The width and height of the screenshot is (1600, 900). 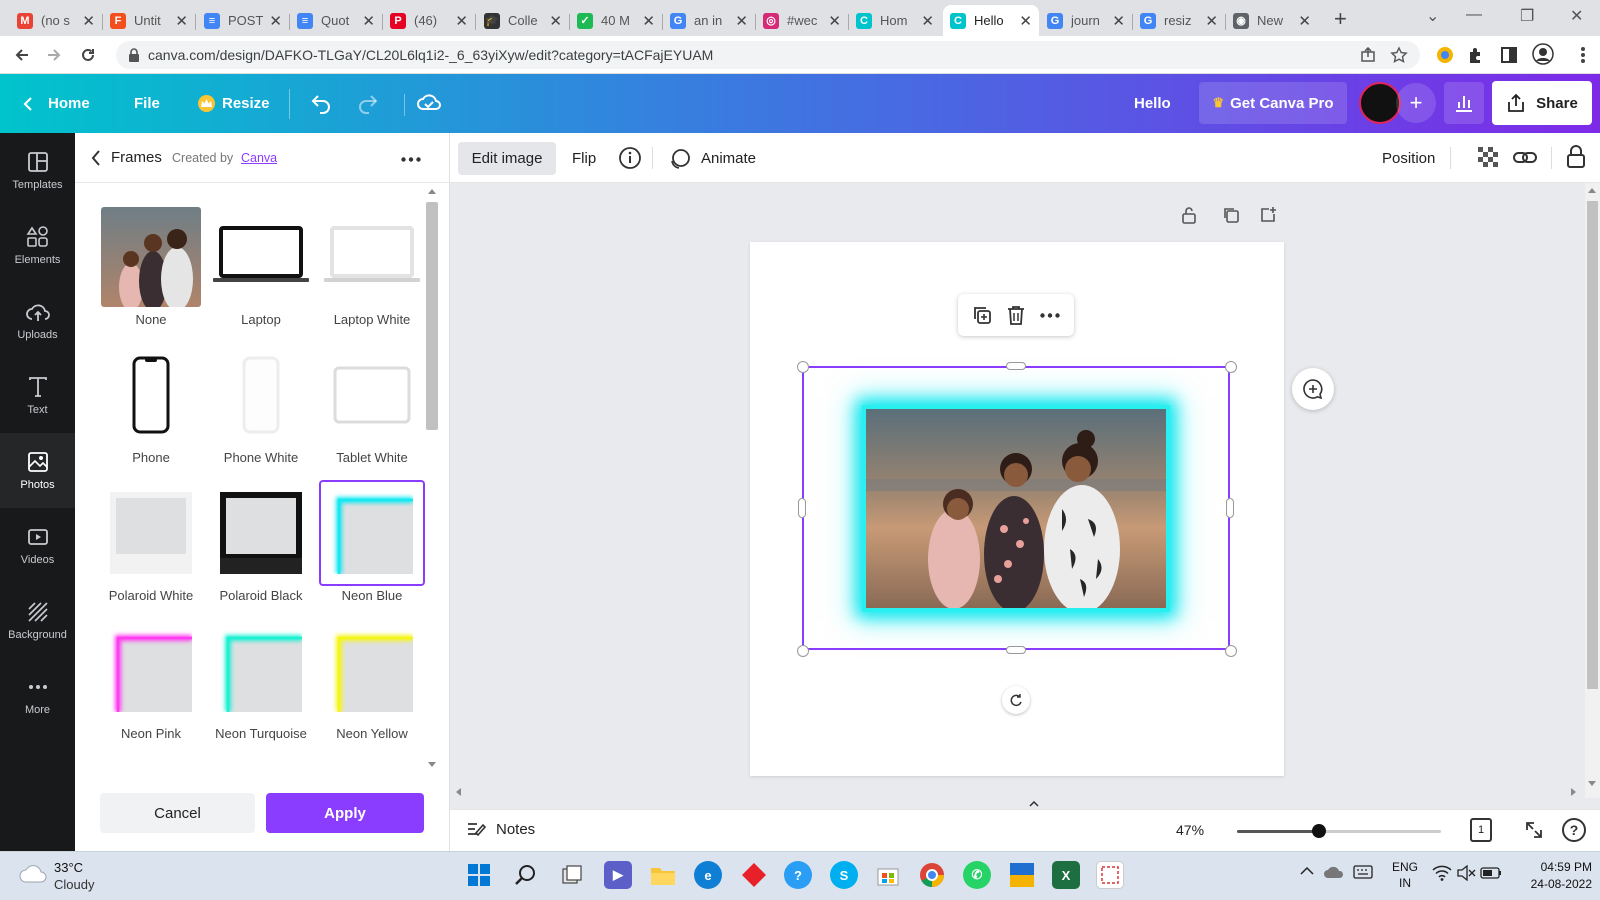 What do you see at coordinates (616, 20) in the screenshot?
I see `browser-tab: ✓ 40 M ✕` at bounding box center [616, 20].